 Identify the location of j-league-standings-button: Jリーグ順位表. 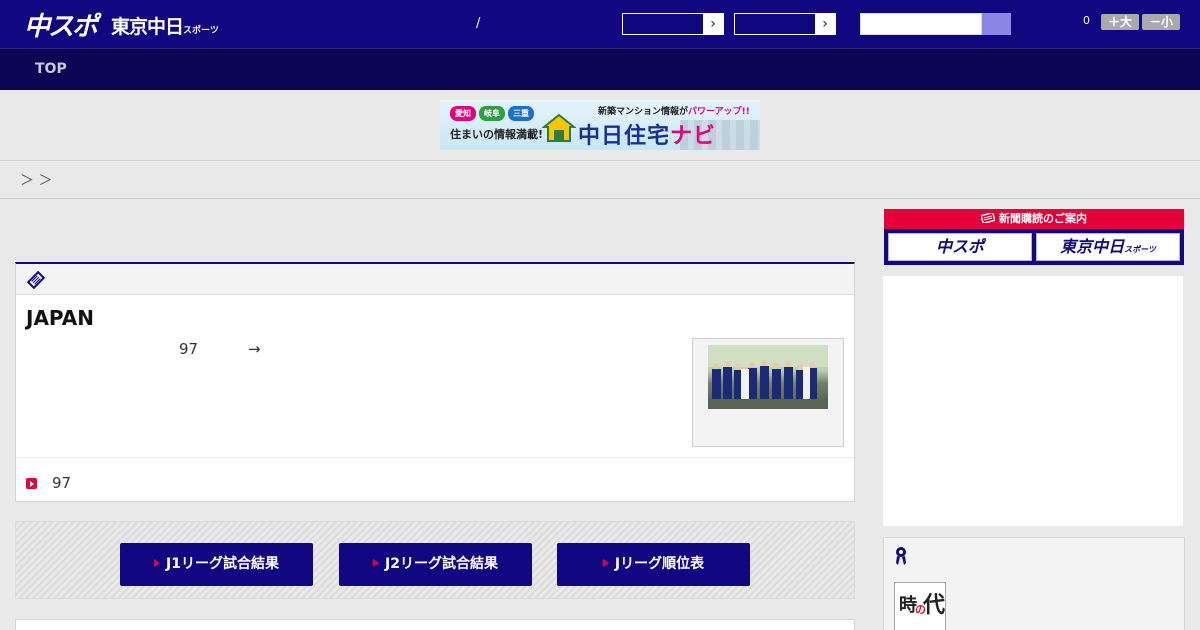
(653, 564).